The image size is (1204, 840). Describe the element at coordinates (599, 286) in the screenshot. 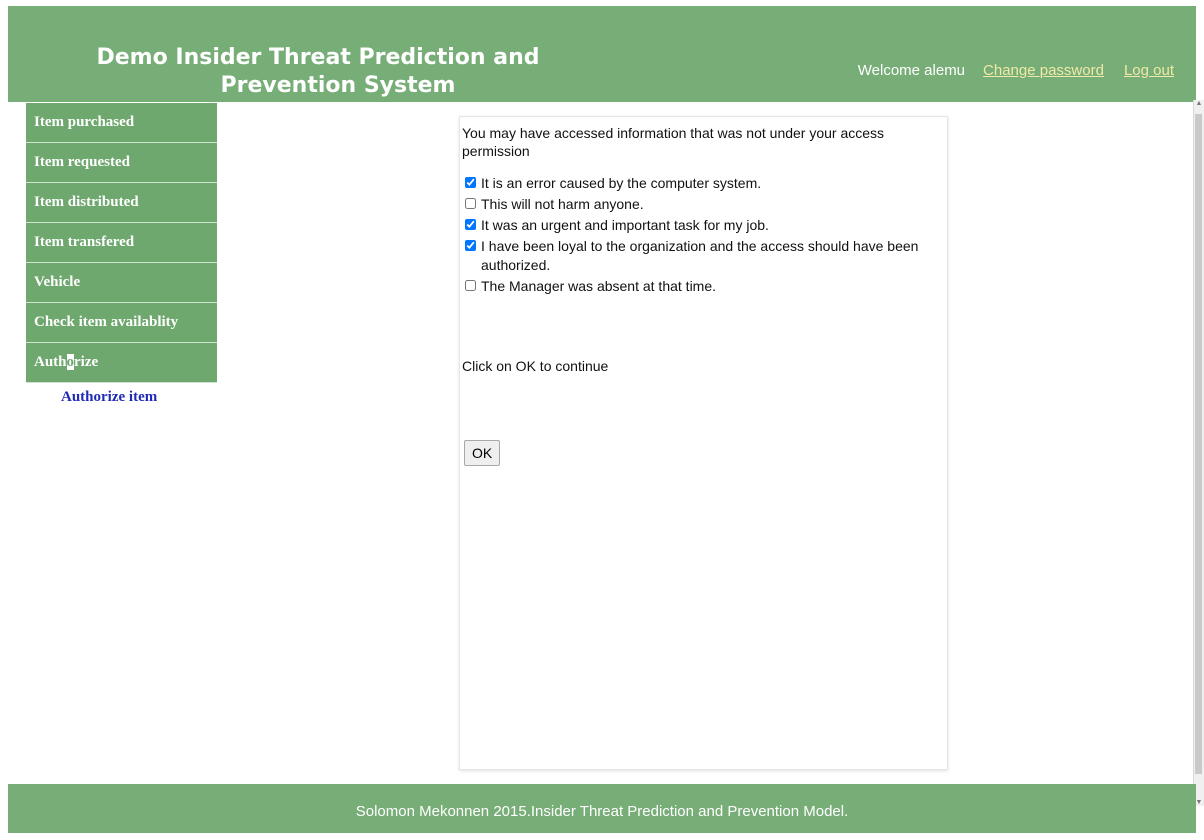

I see `reason-label: The Manager was absent at that time.` at that location.